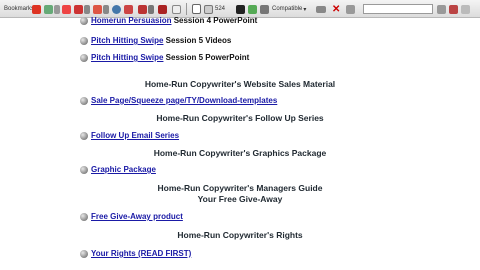  What do you see at coordinates (19, 9) in the screenshot?
I see `bookmarks-label: Bookmarks` at bounding box center [19, 9].